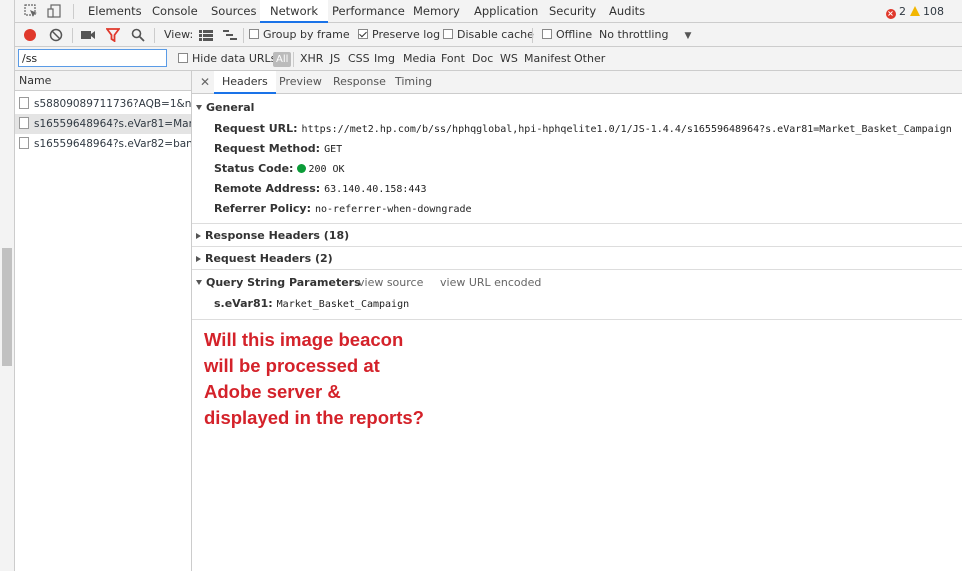 The height and width of the screenshot is (571, 962). I want to click on filter-type-manifest: Manifest, so click(547, 59).